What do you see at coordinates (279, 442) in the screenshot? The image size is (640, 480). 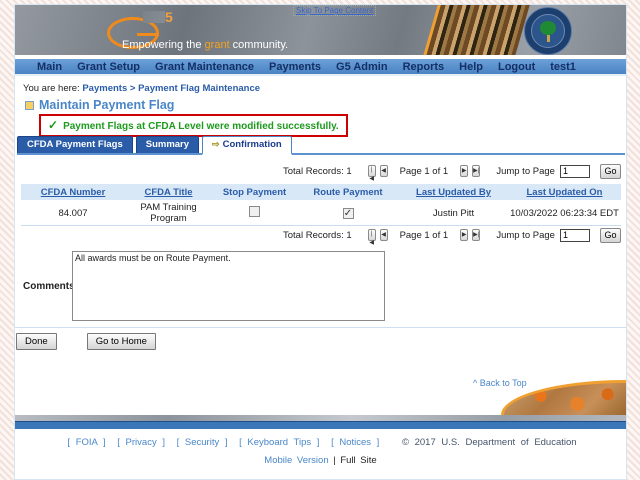 I see `footer-link-keyboard-tips: [ Keyboard Tips ]` at bounding box center [279, 442].